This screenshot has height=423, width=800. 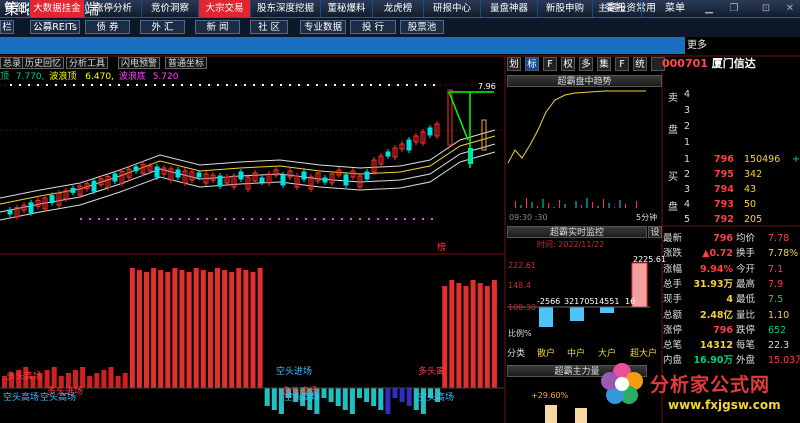 I want to click on buy-price: 792, so click(x=724, y=219).